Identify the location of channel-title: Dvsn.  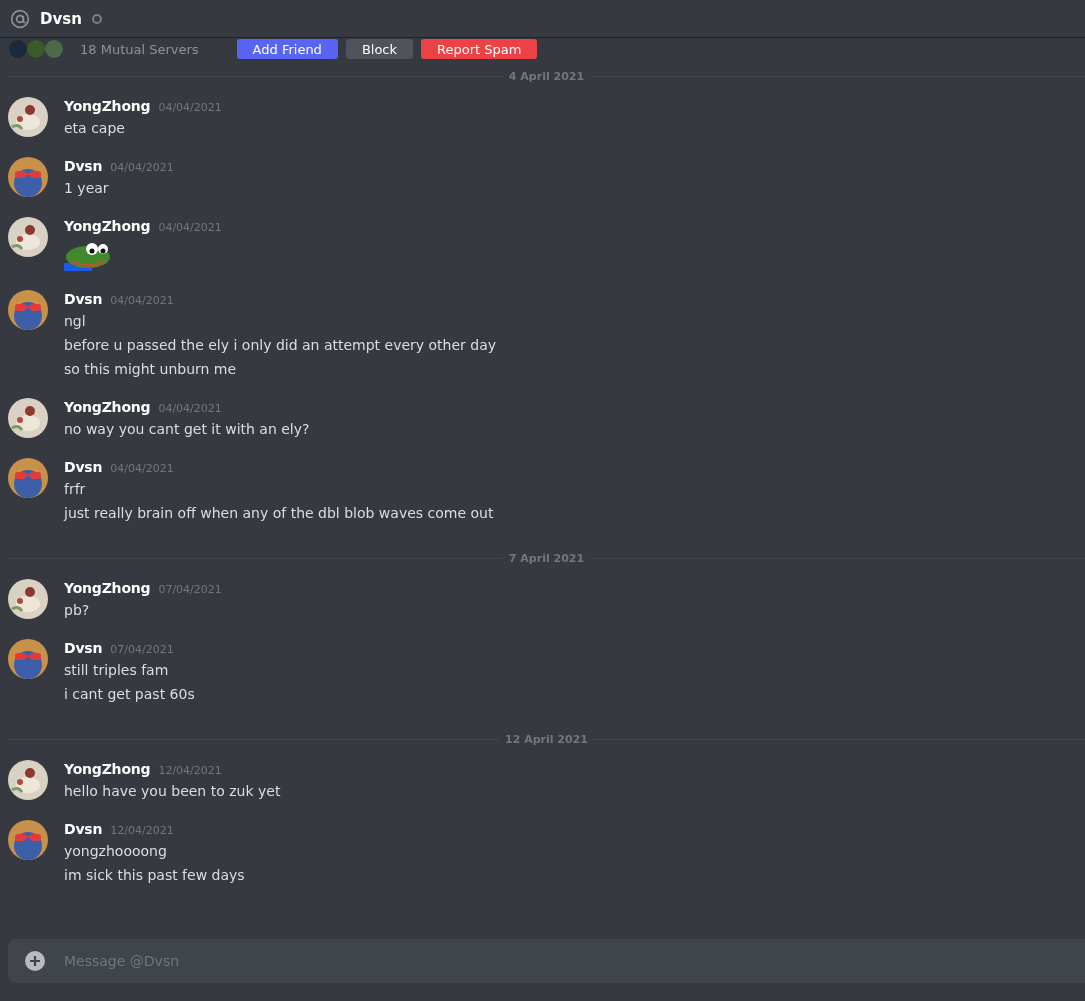
(61, 18).